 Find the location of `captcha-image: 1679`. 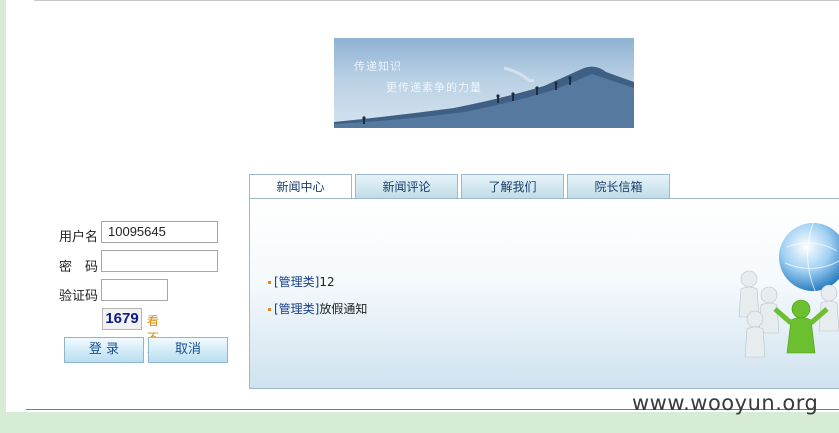

captcha-image: 1679 is located at coordinates (122, 319).